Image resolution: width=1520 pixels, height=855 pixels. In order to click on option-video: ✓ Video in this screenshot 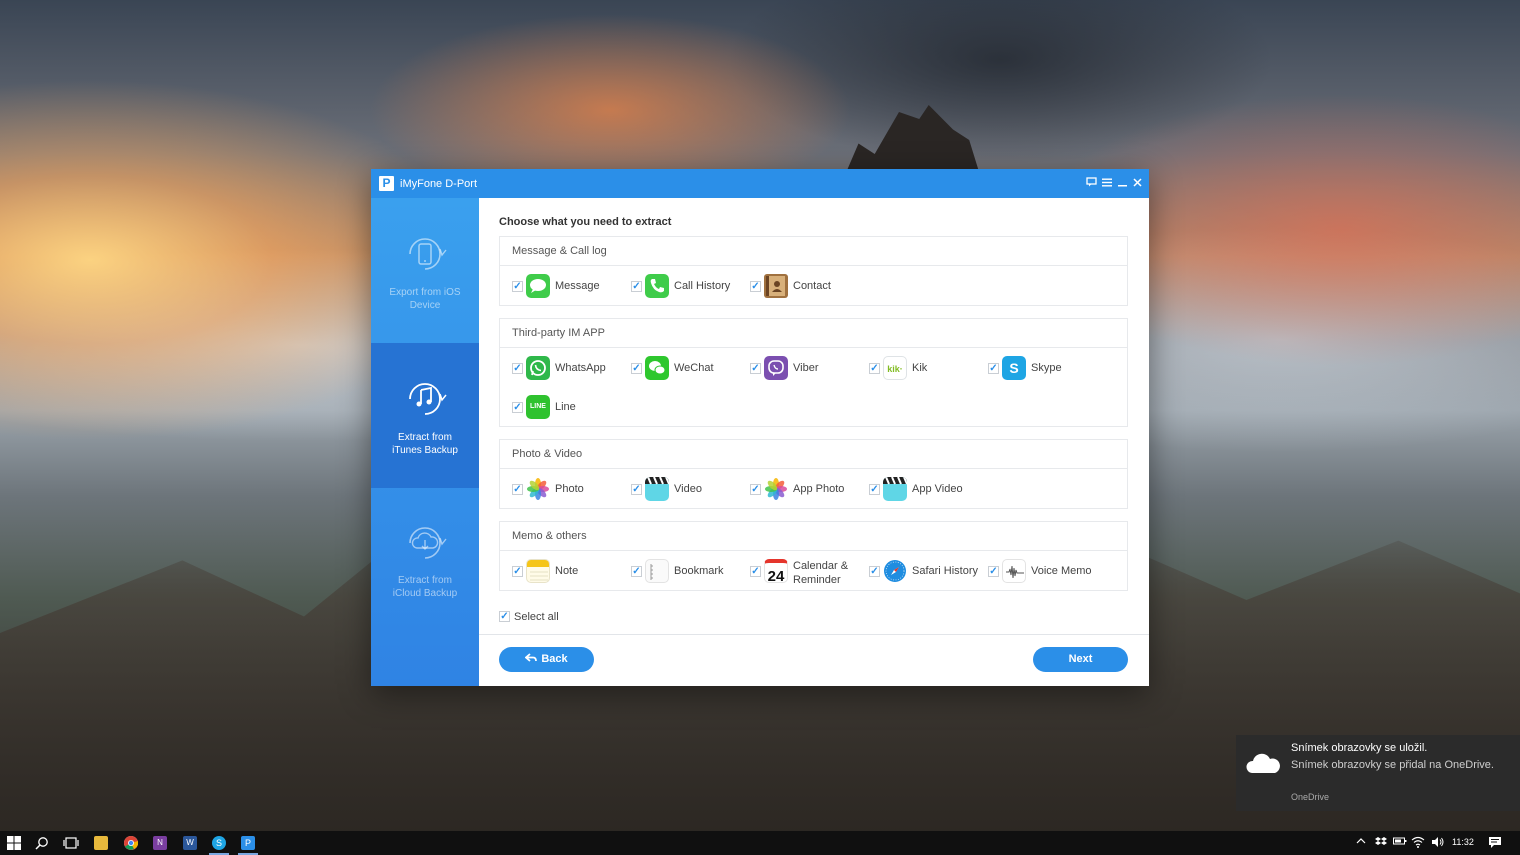, I will do `click(686, 490)`.